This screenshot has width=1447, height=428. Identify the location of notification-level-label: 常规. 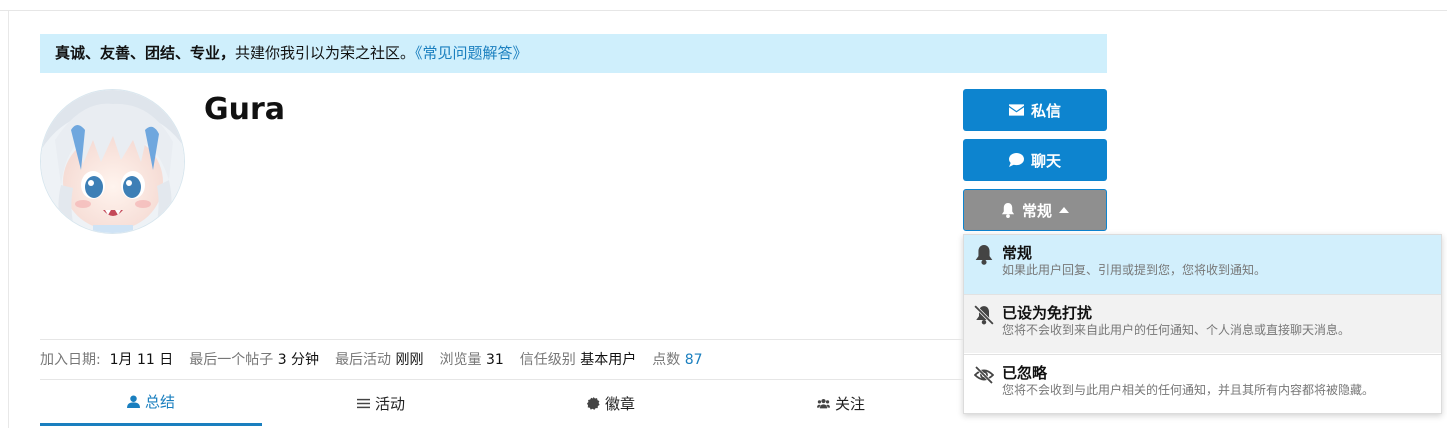
(1036, 210).